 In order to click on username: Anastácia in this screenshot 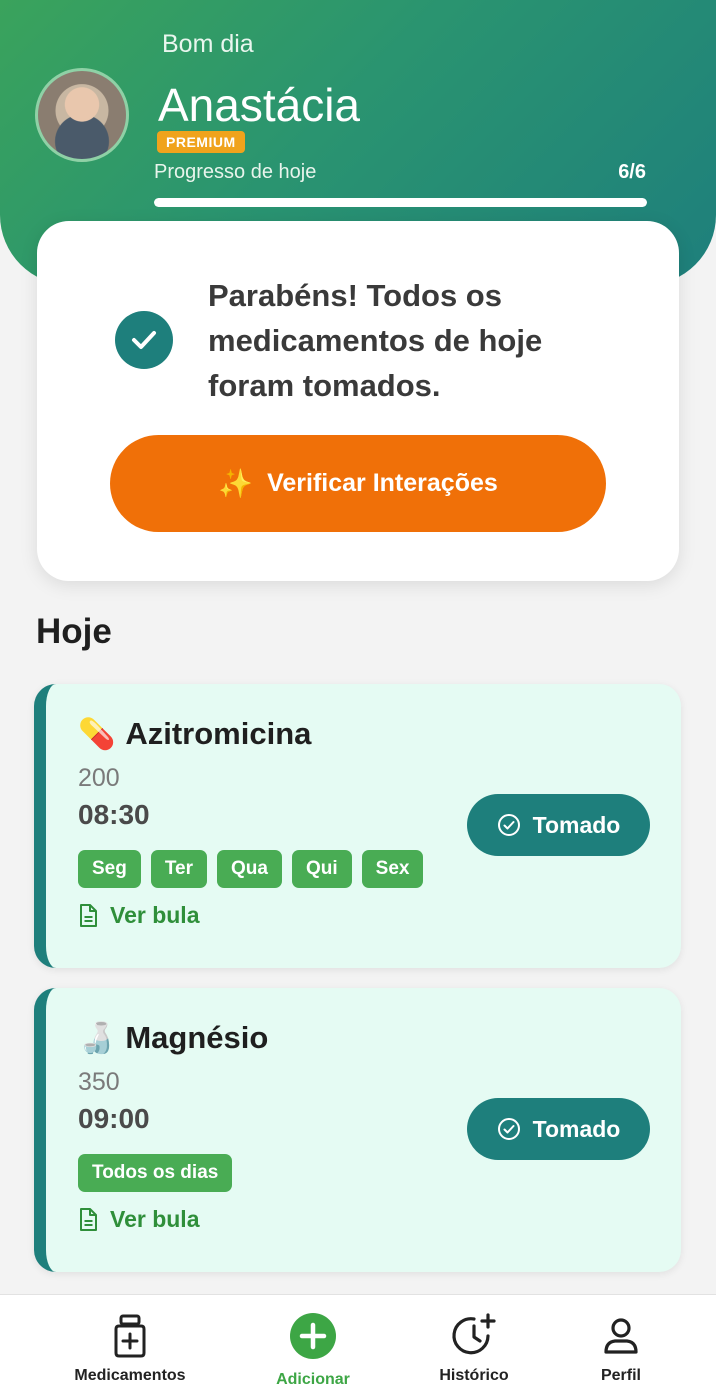, I will do `click(259, 105)`.